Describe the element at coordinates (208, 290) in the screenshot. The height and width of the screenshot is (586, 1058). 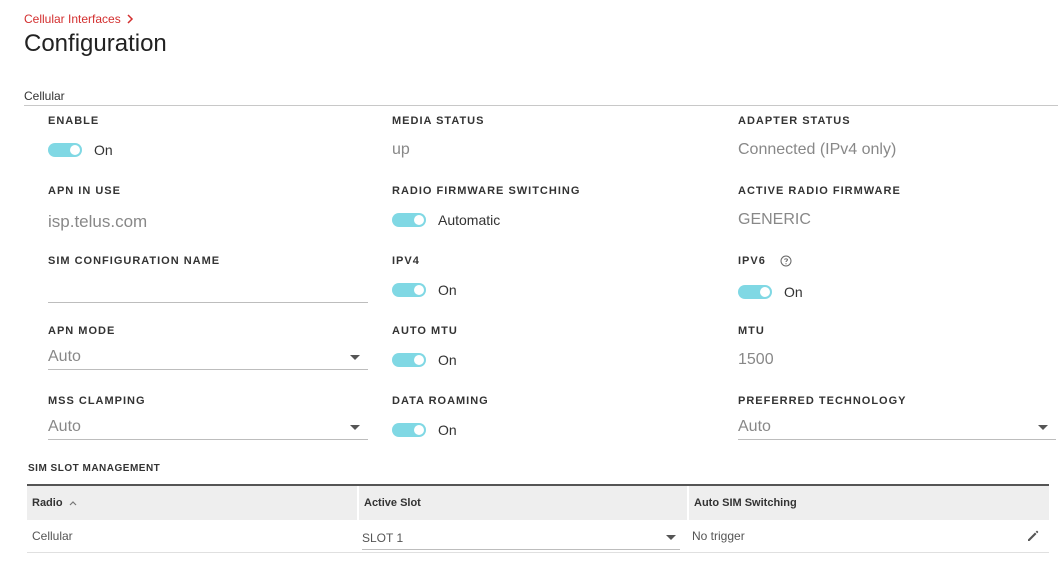
I see `sim-configuration-name-input` at that location.